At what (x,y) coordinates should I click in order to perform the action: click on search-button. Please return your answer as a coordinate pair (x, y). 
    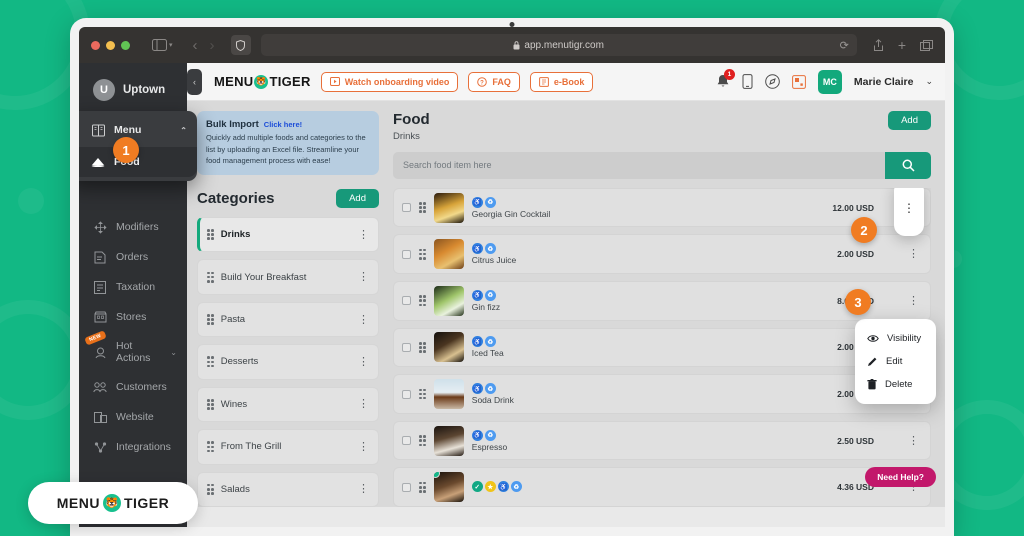
    Looking at the image, I should click on (908, 165).